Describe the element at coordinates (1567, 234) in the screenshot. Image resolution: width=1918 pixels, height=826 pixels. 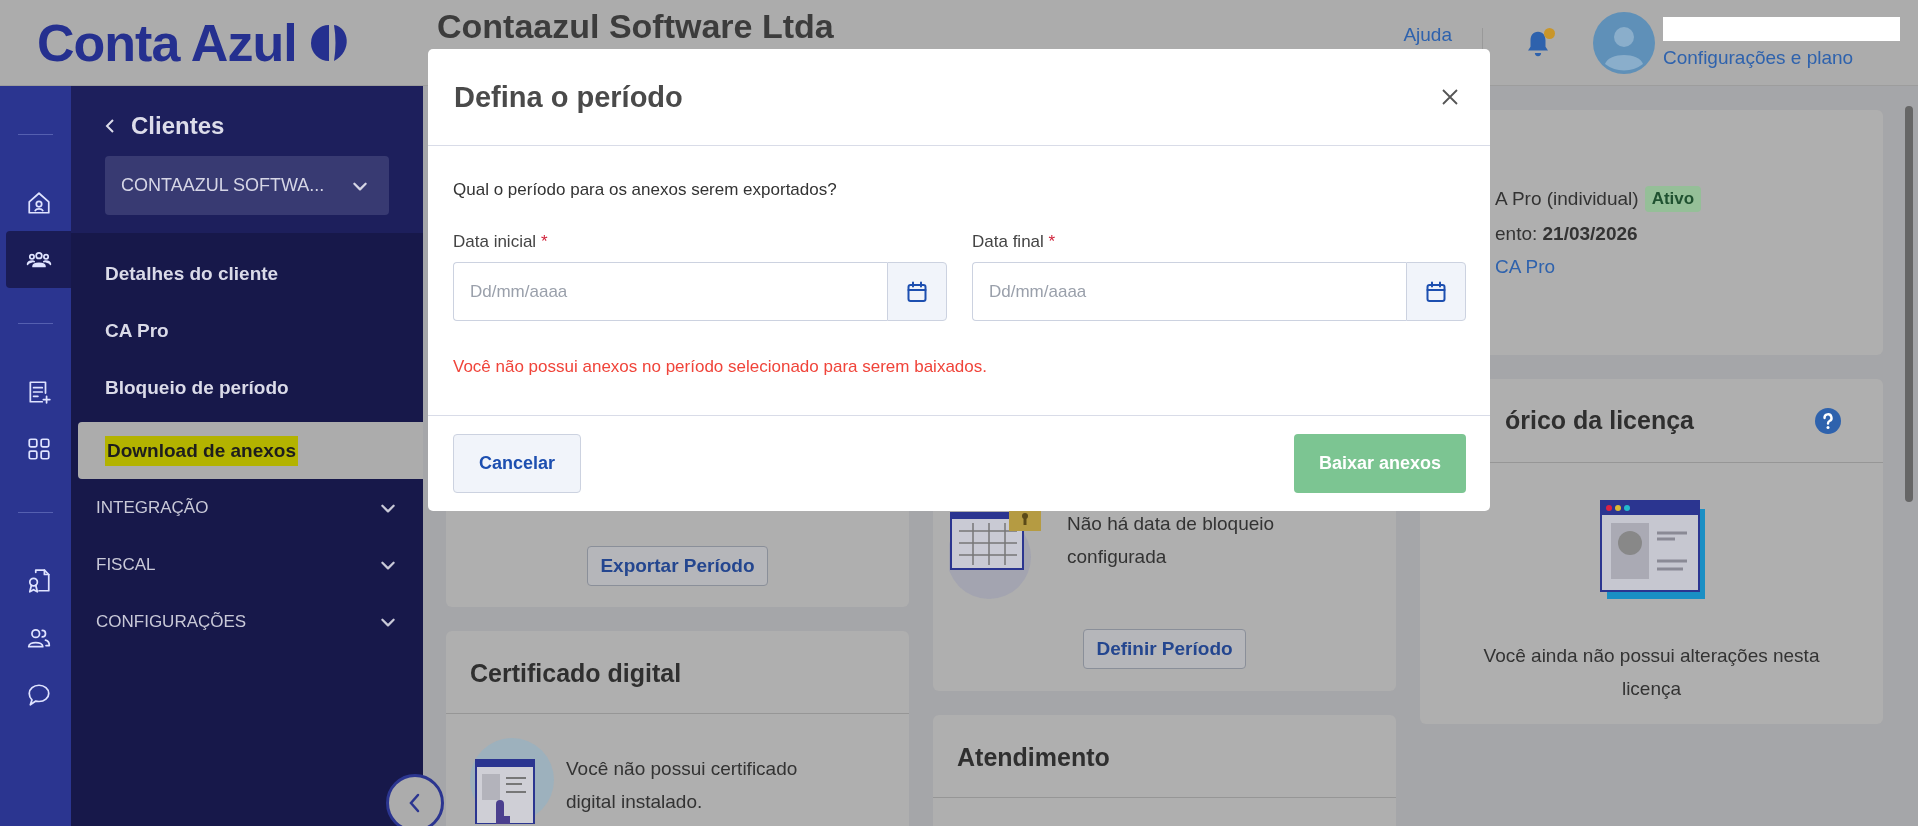
I see `due-date-text: ento: 21/03/2026` at that location.